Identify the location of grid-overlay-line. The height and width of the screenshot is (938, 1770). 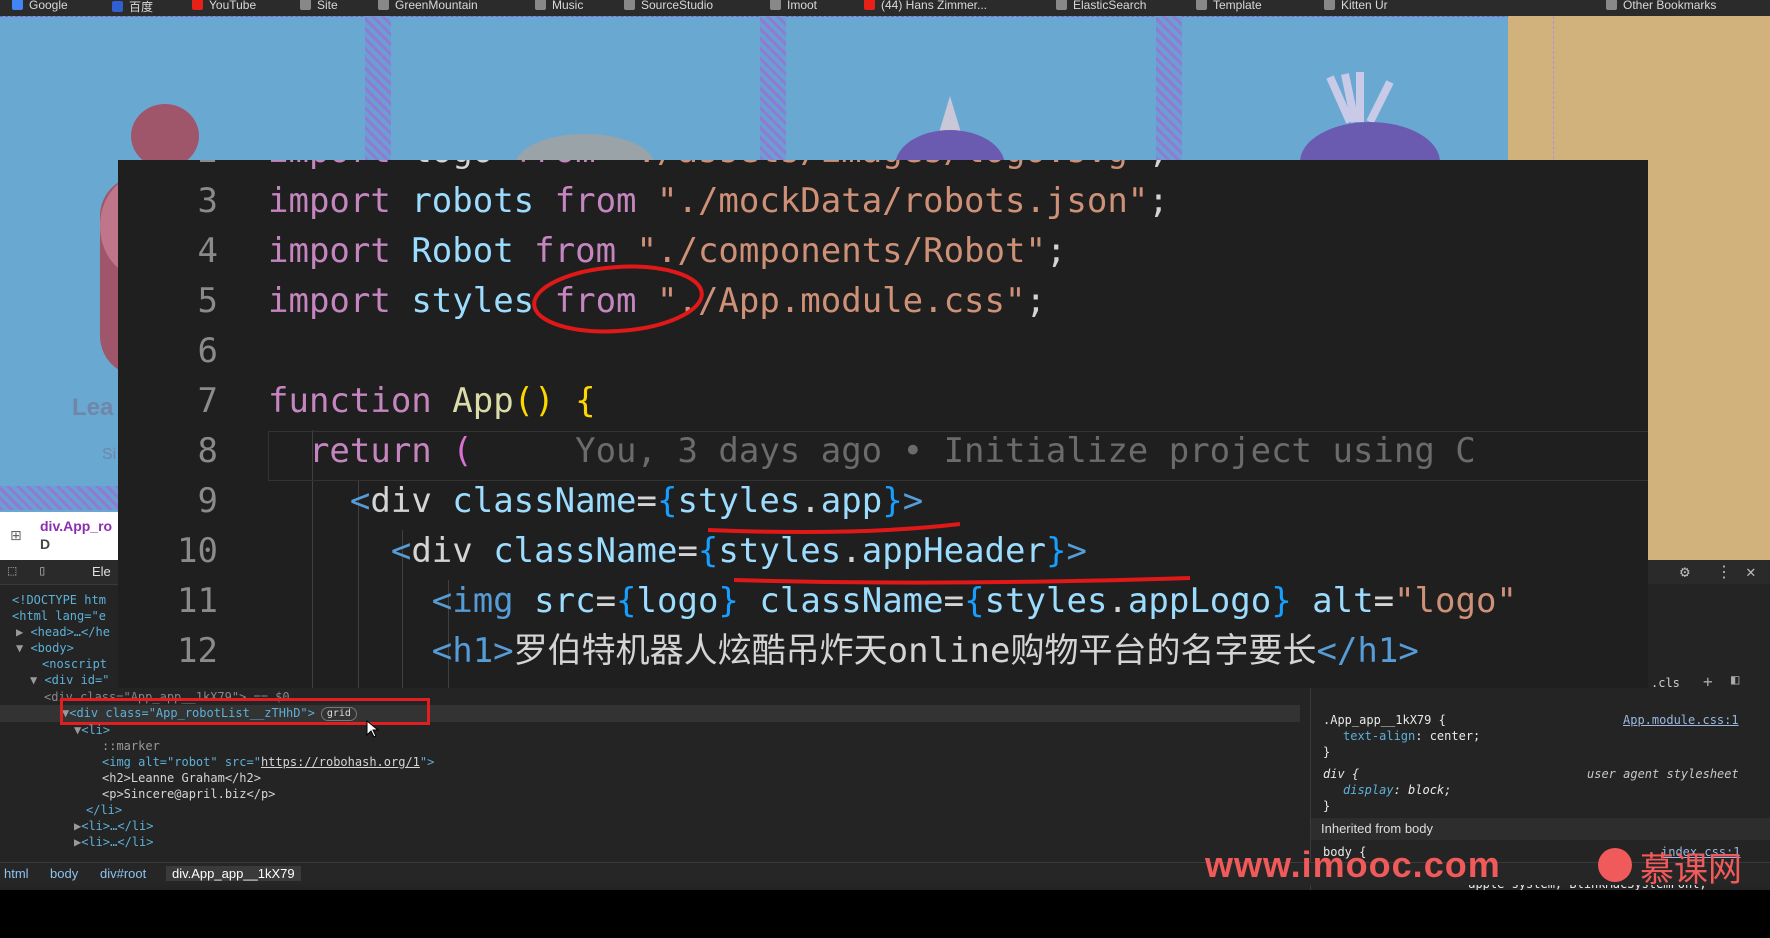
(885, 16).